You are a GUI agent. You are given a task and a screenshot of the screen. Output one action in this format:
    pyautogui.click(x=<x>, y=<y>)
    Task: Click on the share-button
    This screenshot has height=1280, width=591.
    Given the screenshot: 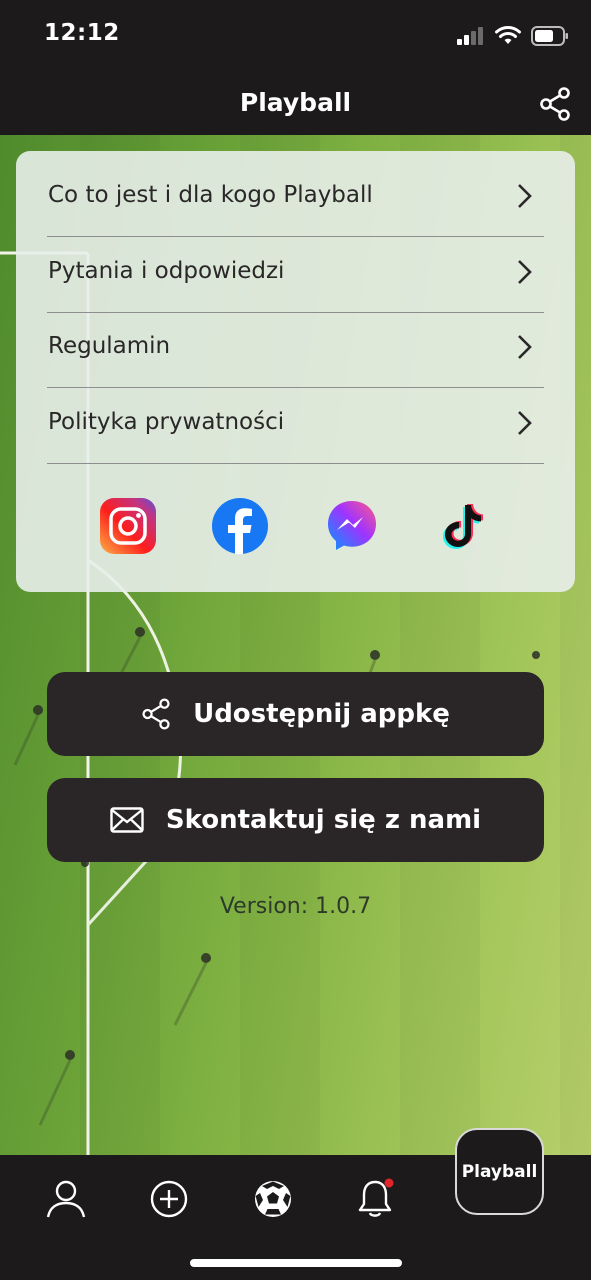 What is the action you would take?
    pyautogui.click(x=555, y=104)
    